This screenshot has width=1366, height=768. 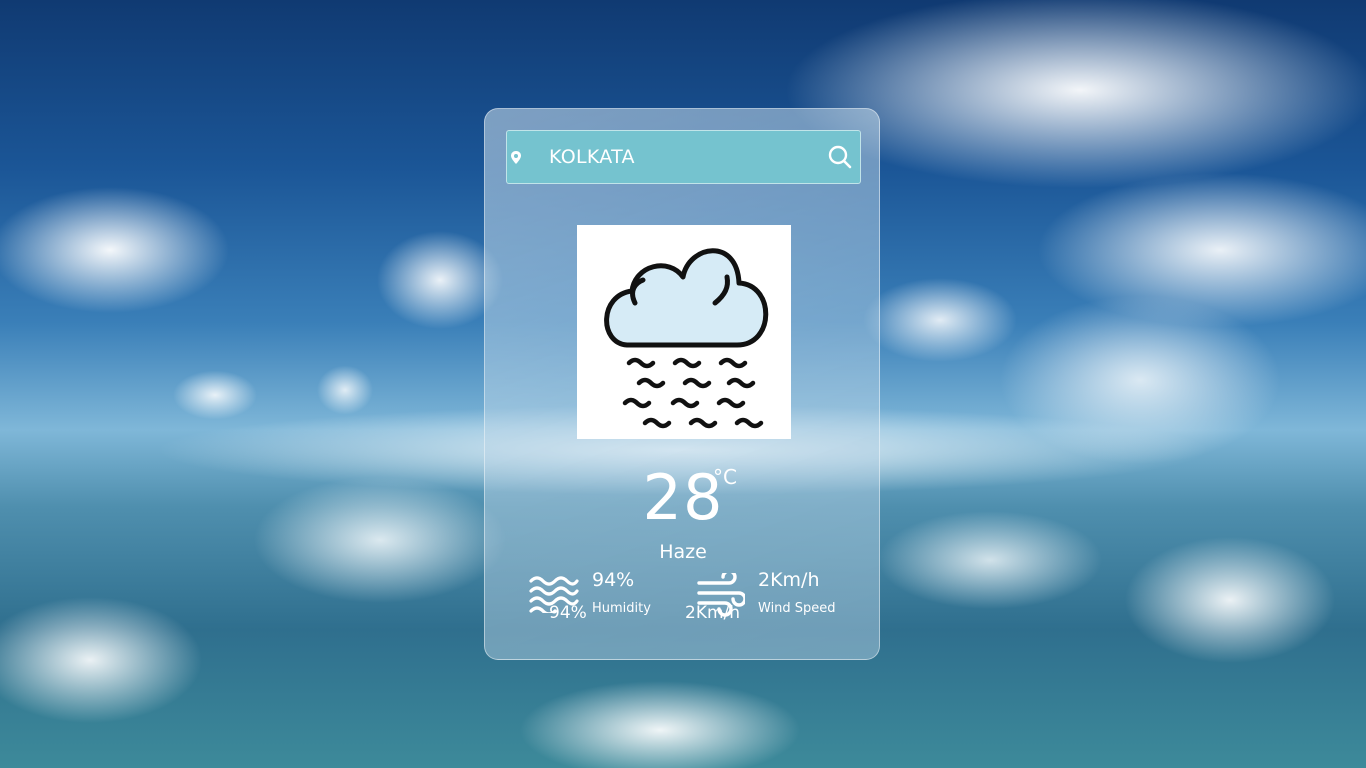 What do you see at coordinates (725, 477) in the screenshot?
I see `temperature-unit: °C` at bounding box center [725, 477].